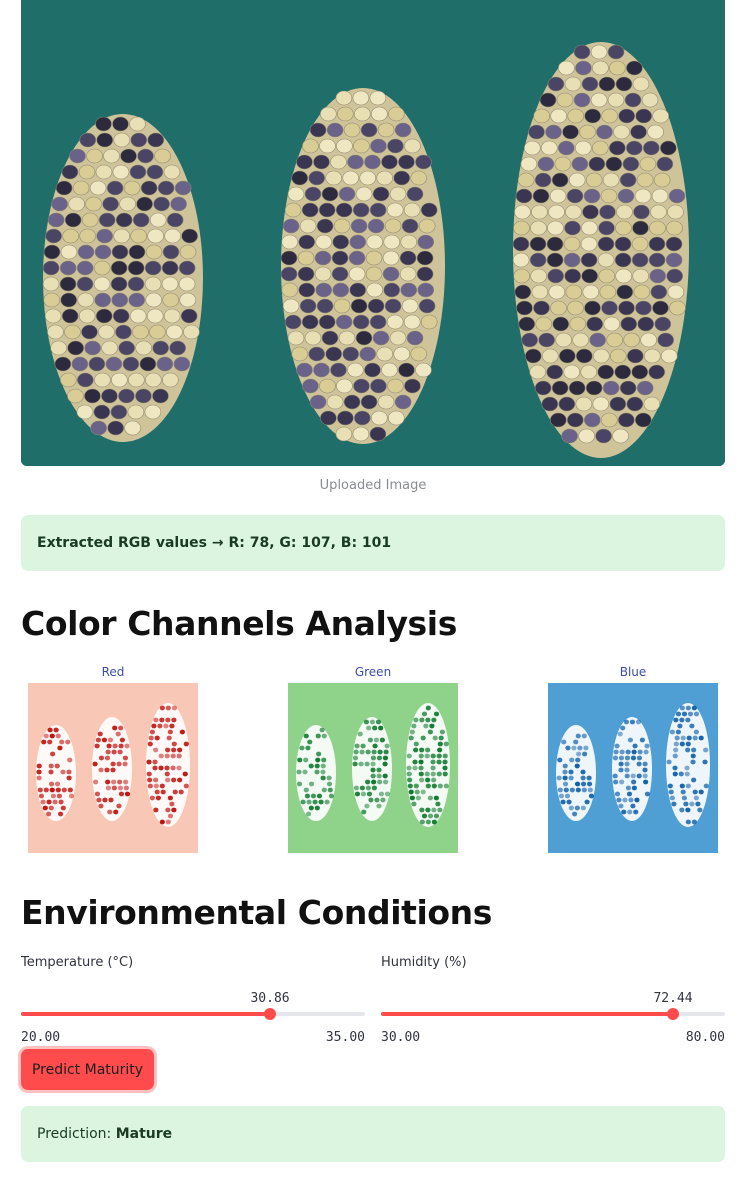 This screenshot has height=1185, width=744. Describe the element at coordinates (633, 672) in the screenshot. I see `blue-channel-title: Blue` at that location.